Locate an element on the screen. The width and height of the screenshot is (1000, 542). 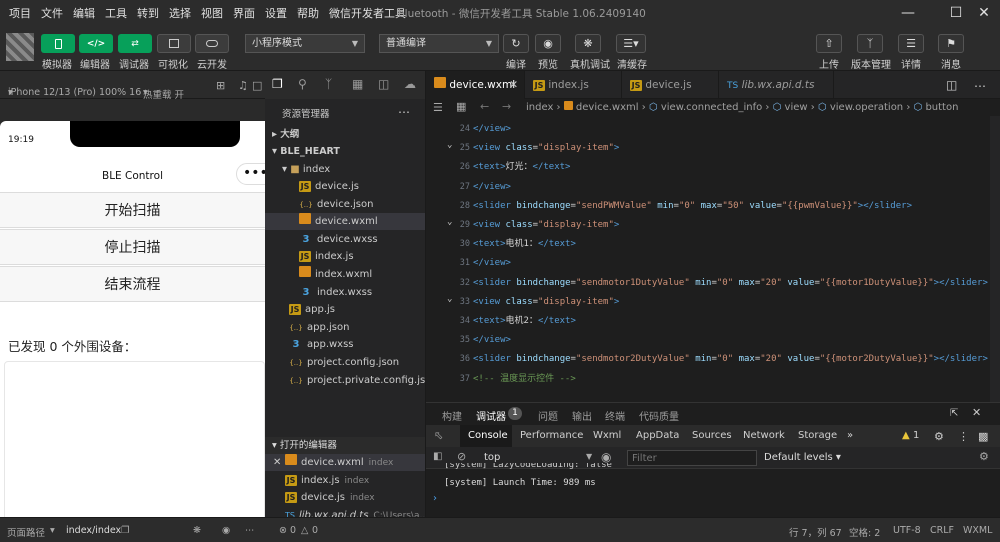
tab-debugger: 调试器 is located at coordinates (491, 415).